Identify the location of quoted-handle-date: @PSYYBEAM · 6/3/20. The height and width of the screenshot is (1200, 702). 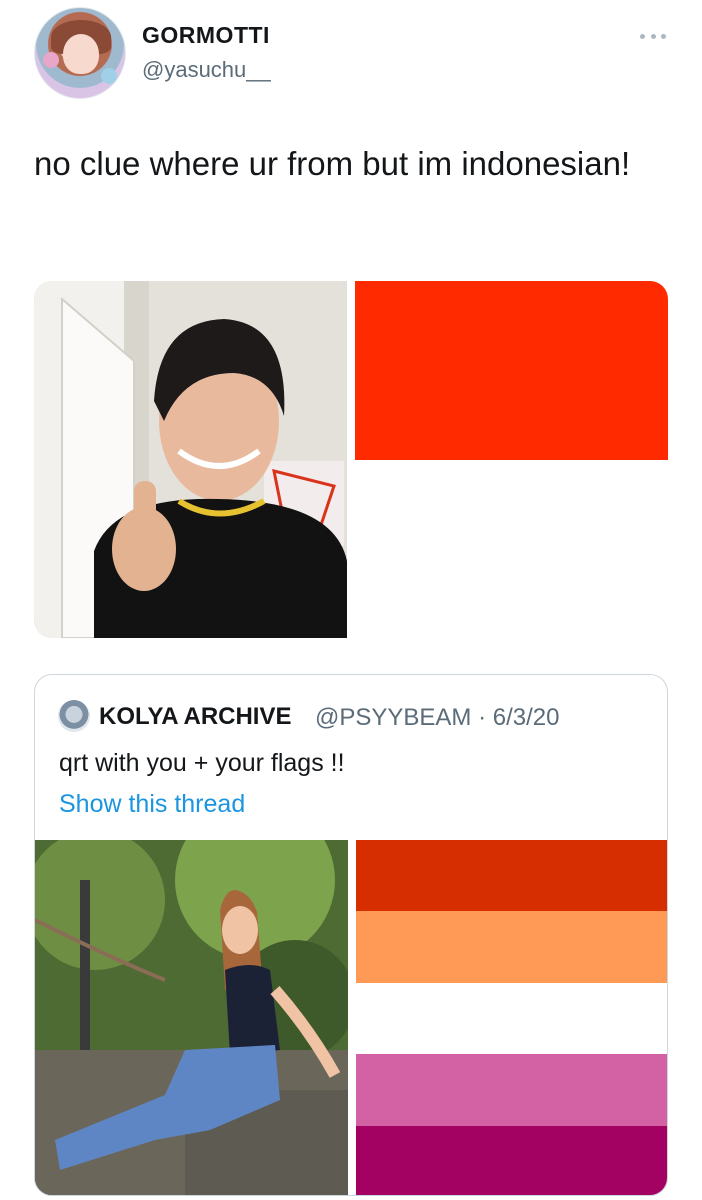
(437, 718).